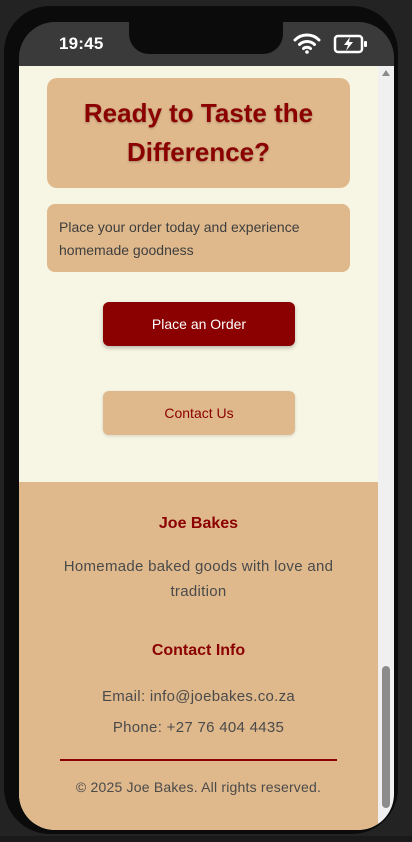 The width and height of the screenshot is (412, 842). What do you see at coordinates (81, 43) in the screenshot?
I see `status-time: 19:45` at bounding box center [81, 43].